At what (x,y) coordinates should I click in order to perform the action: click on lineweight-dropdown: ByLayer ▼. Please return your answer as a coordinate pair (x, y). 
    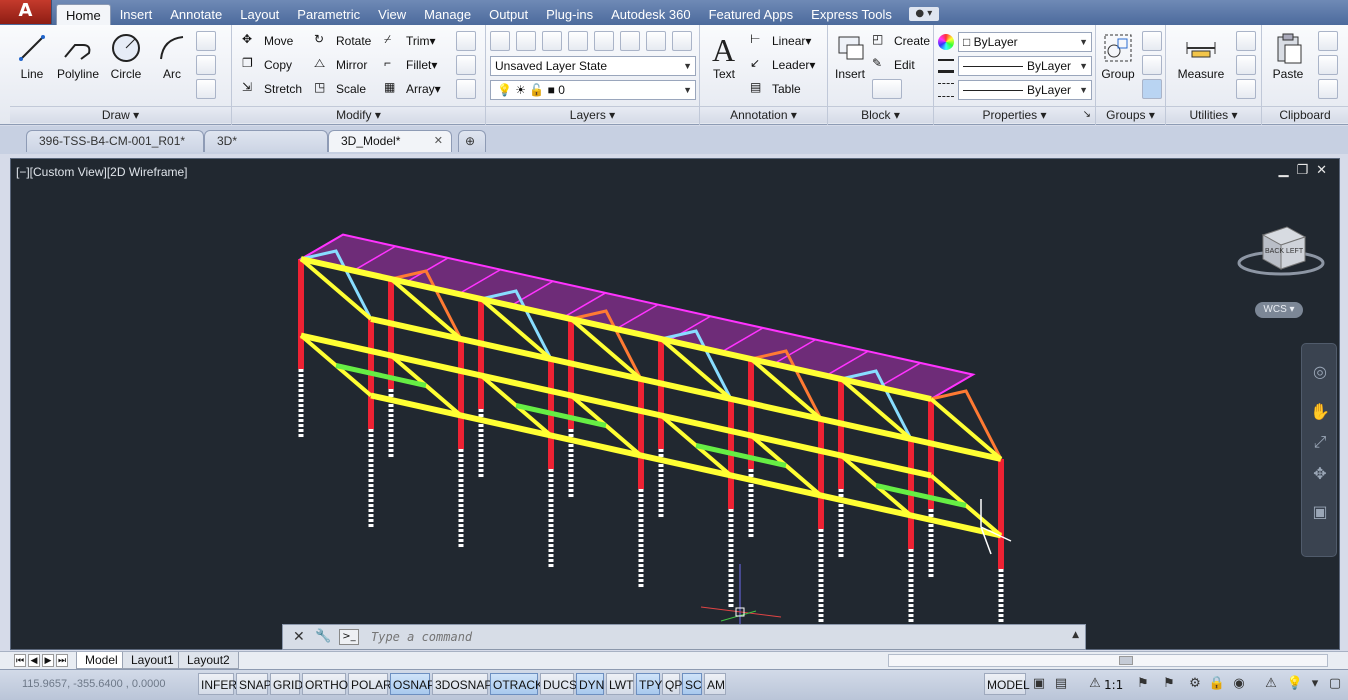
    Looking at the image, I should click on (1025, 66).